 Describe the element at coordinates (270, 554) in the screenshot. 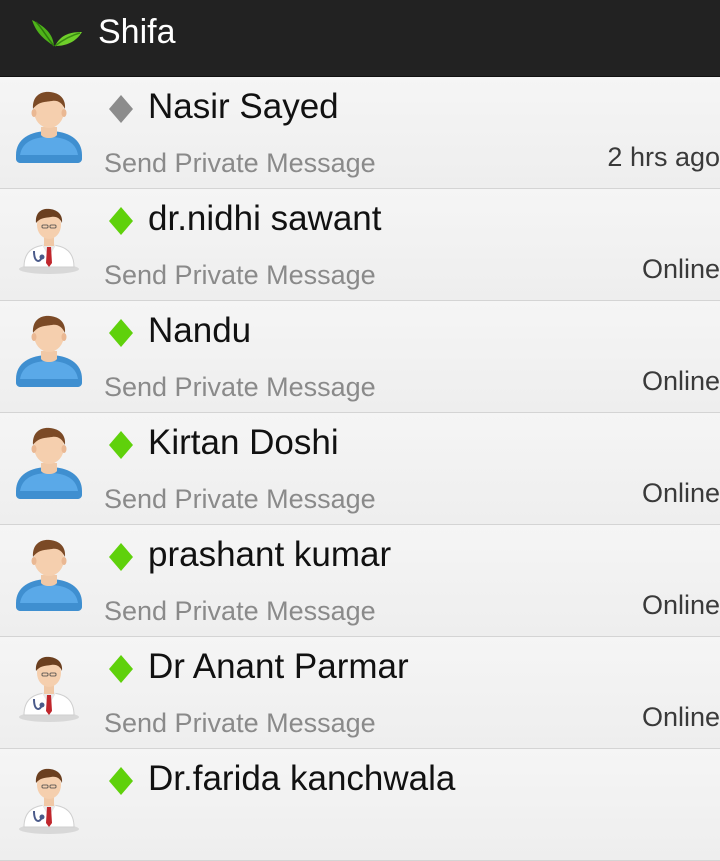

I see `contact-name: prashant kumar` at that location.